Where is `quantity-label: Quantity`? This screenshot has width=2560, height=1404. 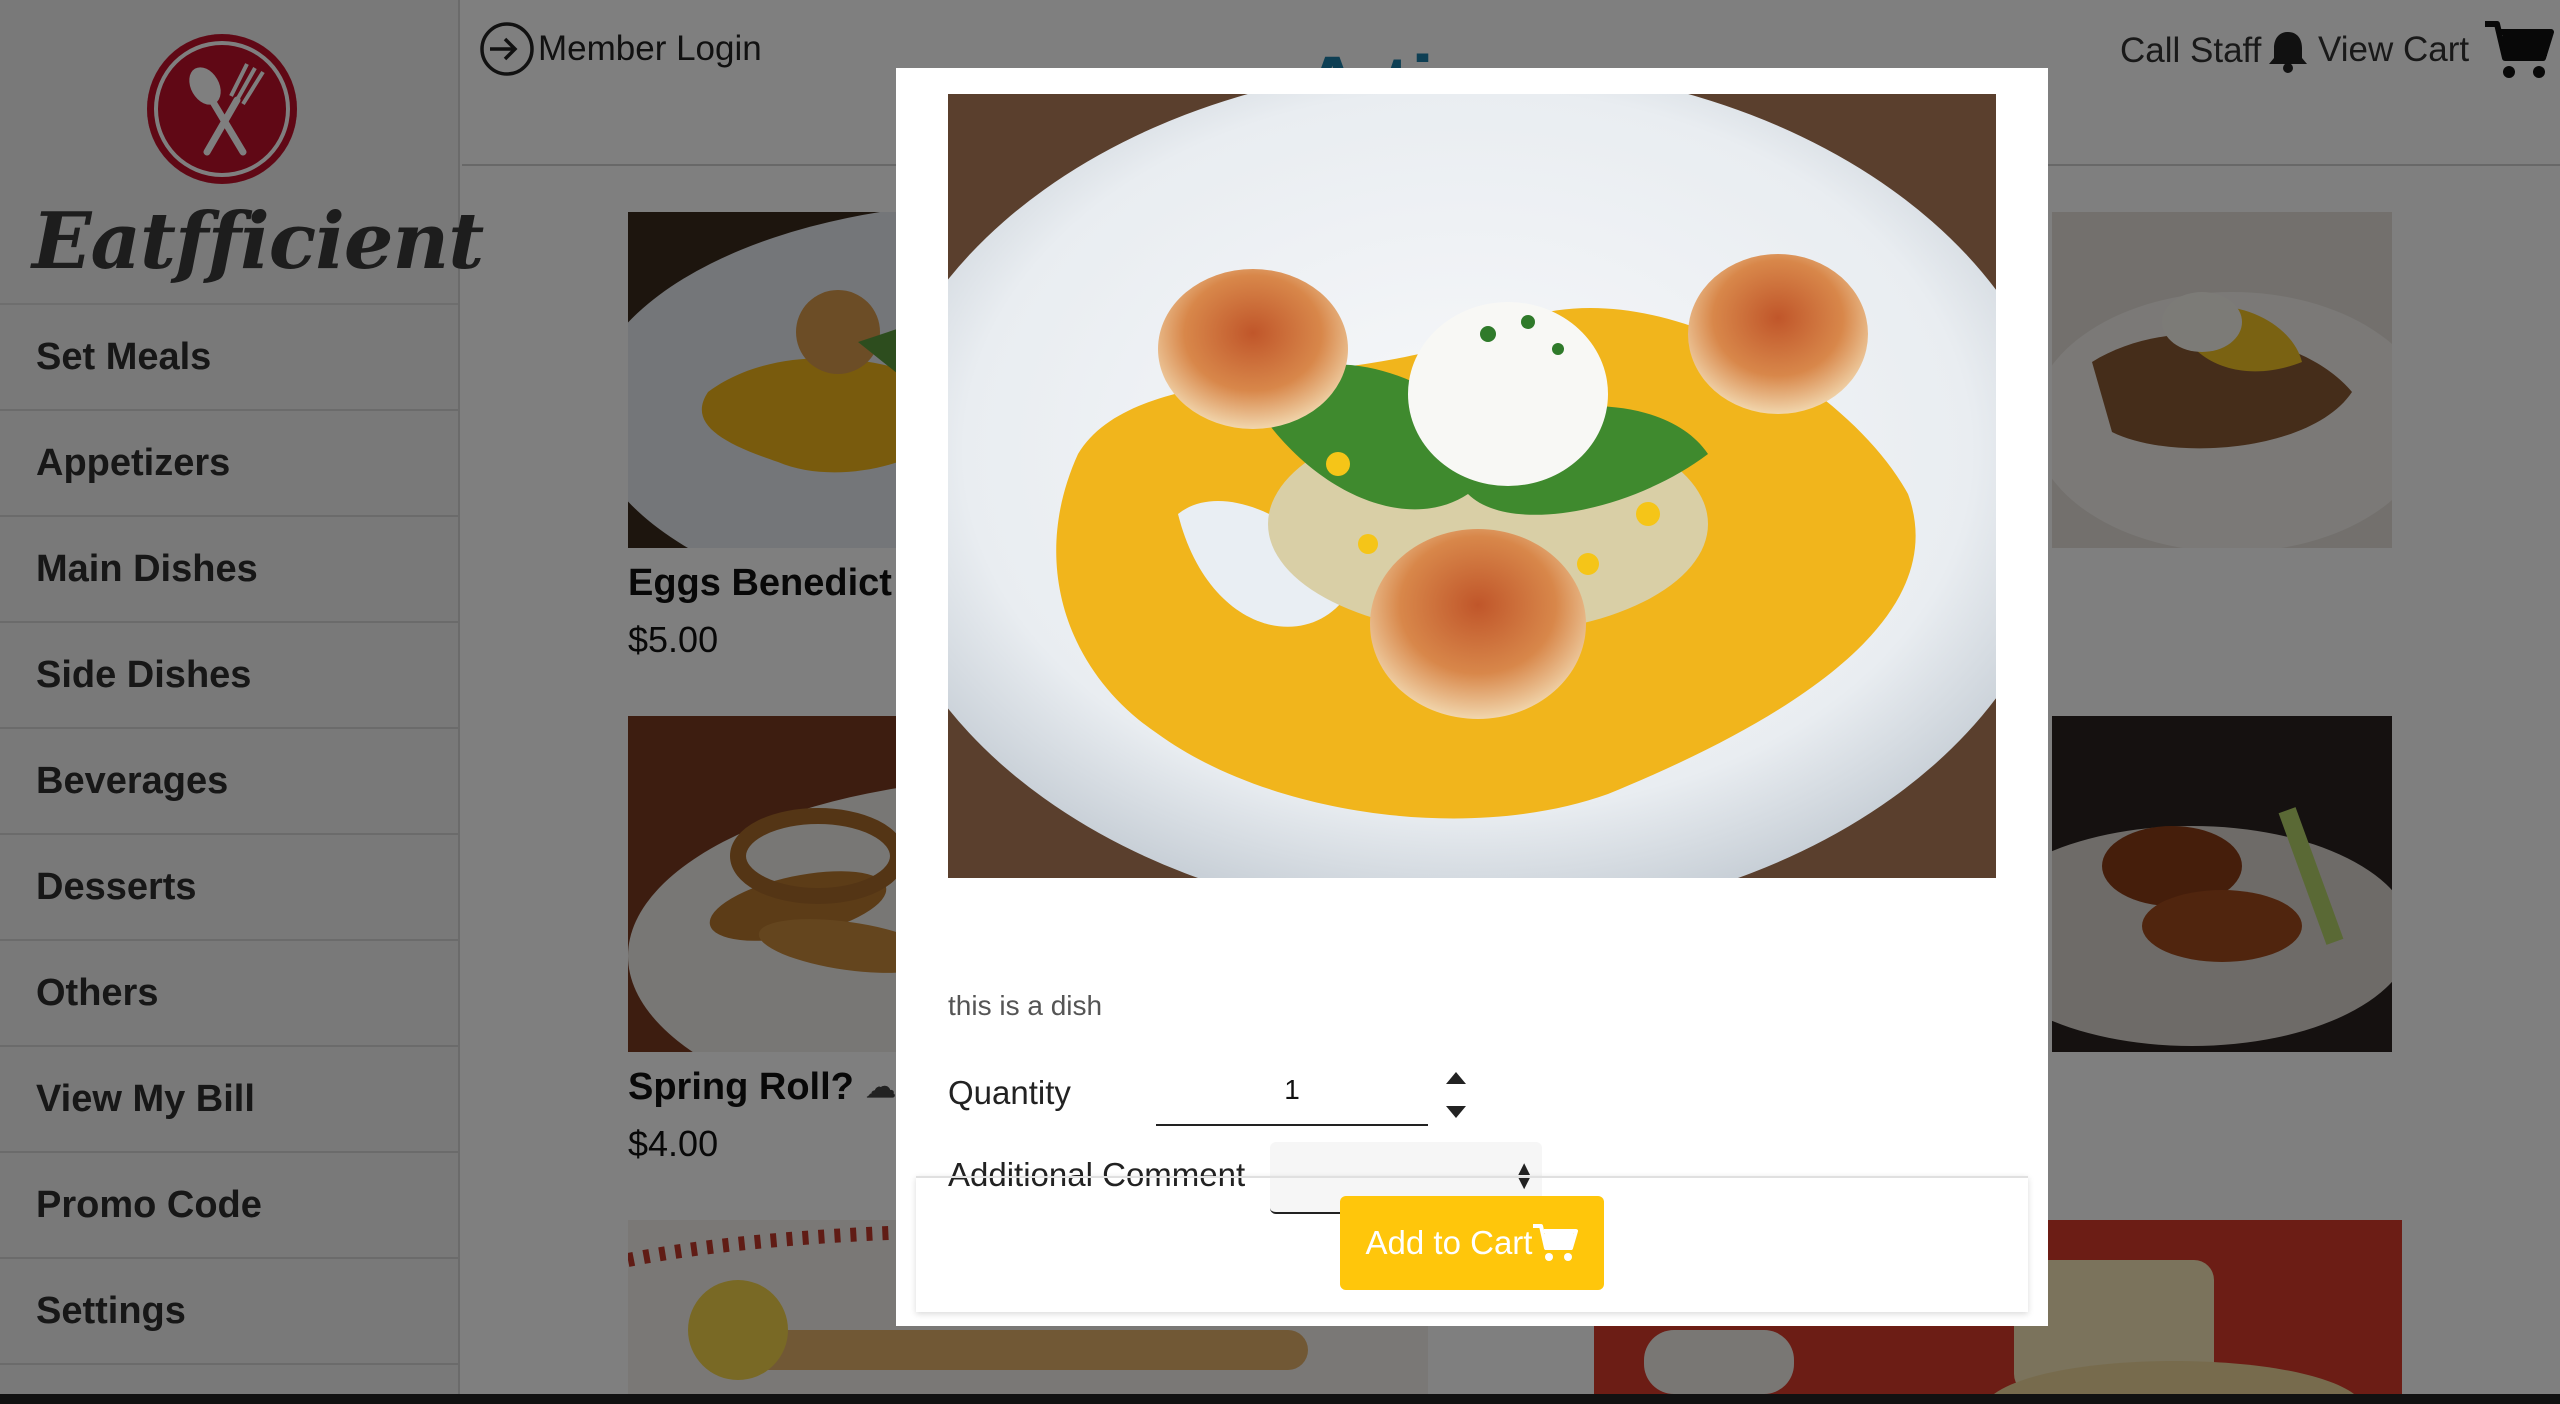 quantity-label: Quantity is located at coordinates (1009, 1092).